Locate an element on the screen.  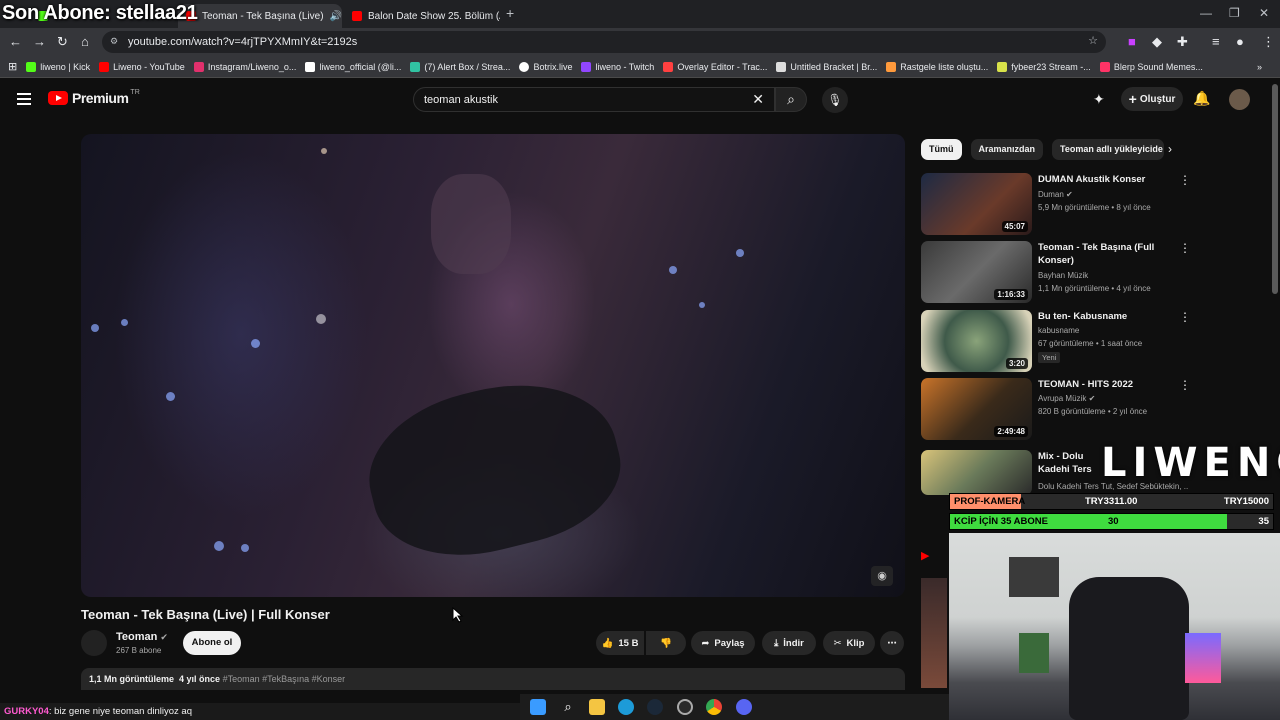
video-thumbnail: 3:20 is located at coordinates (976, 341).